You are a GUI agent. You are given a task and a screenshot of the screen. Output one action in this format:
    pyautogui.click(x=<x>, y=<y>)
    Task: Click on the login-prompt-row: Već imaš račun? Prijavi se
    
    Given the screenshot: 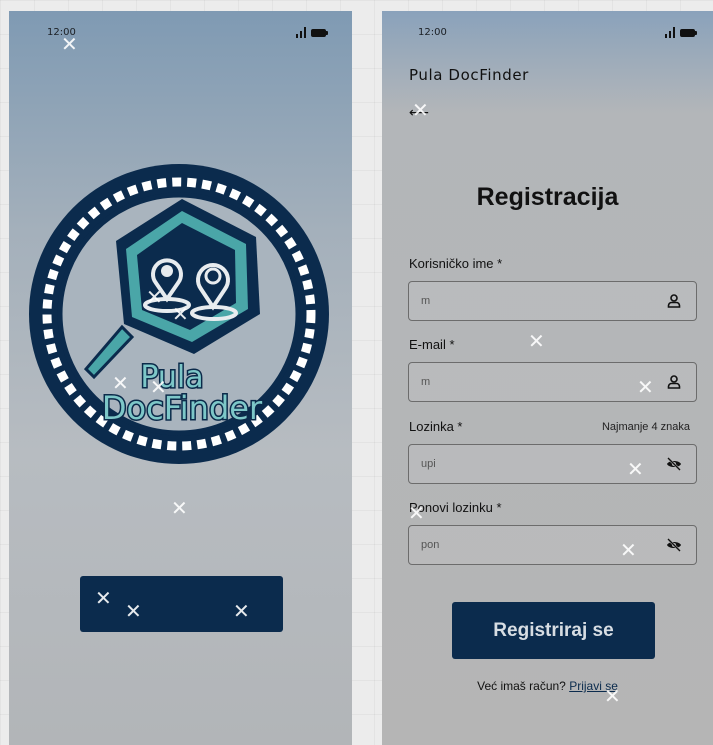 What is the action you would take?
    pyautogui.click(x=547, y=686)
    